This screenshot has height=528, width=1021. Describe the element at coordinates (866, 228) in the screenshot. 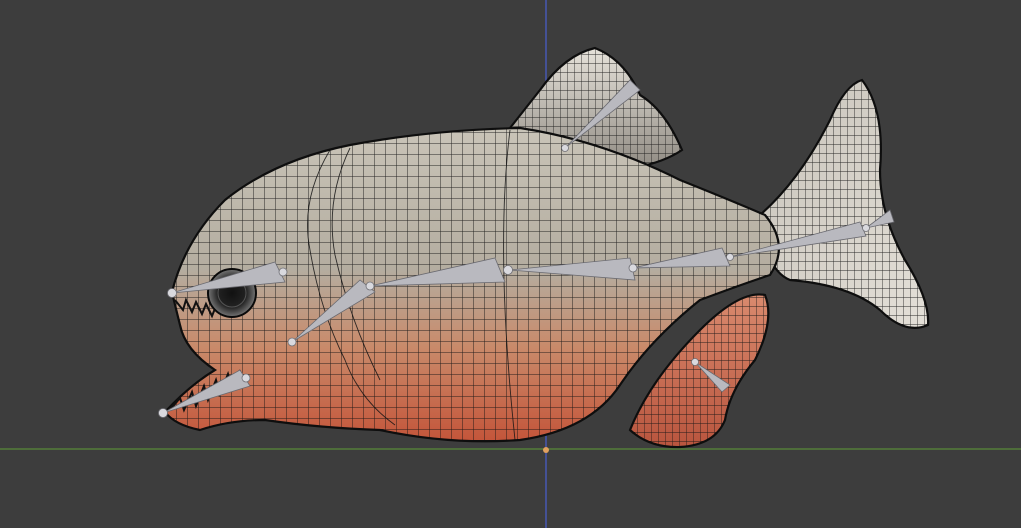

I see `joint-tail` at that location.